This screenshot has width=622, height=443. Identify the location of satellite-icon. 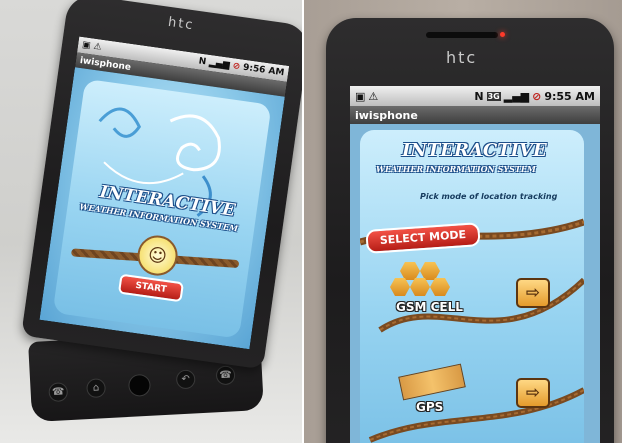
(432, 382).